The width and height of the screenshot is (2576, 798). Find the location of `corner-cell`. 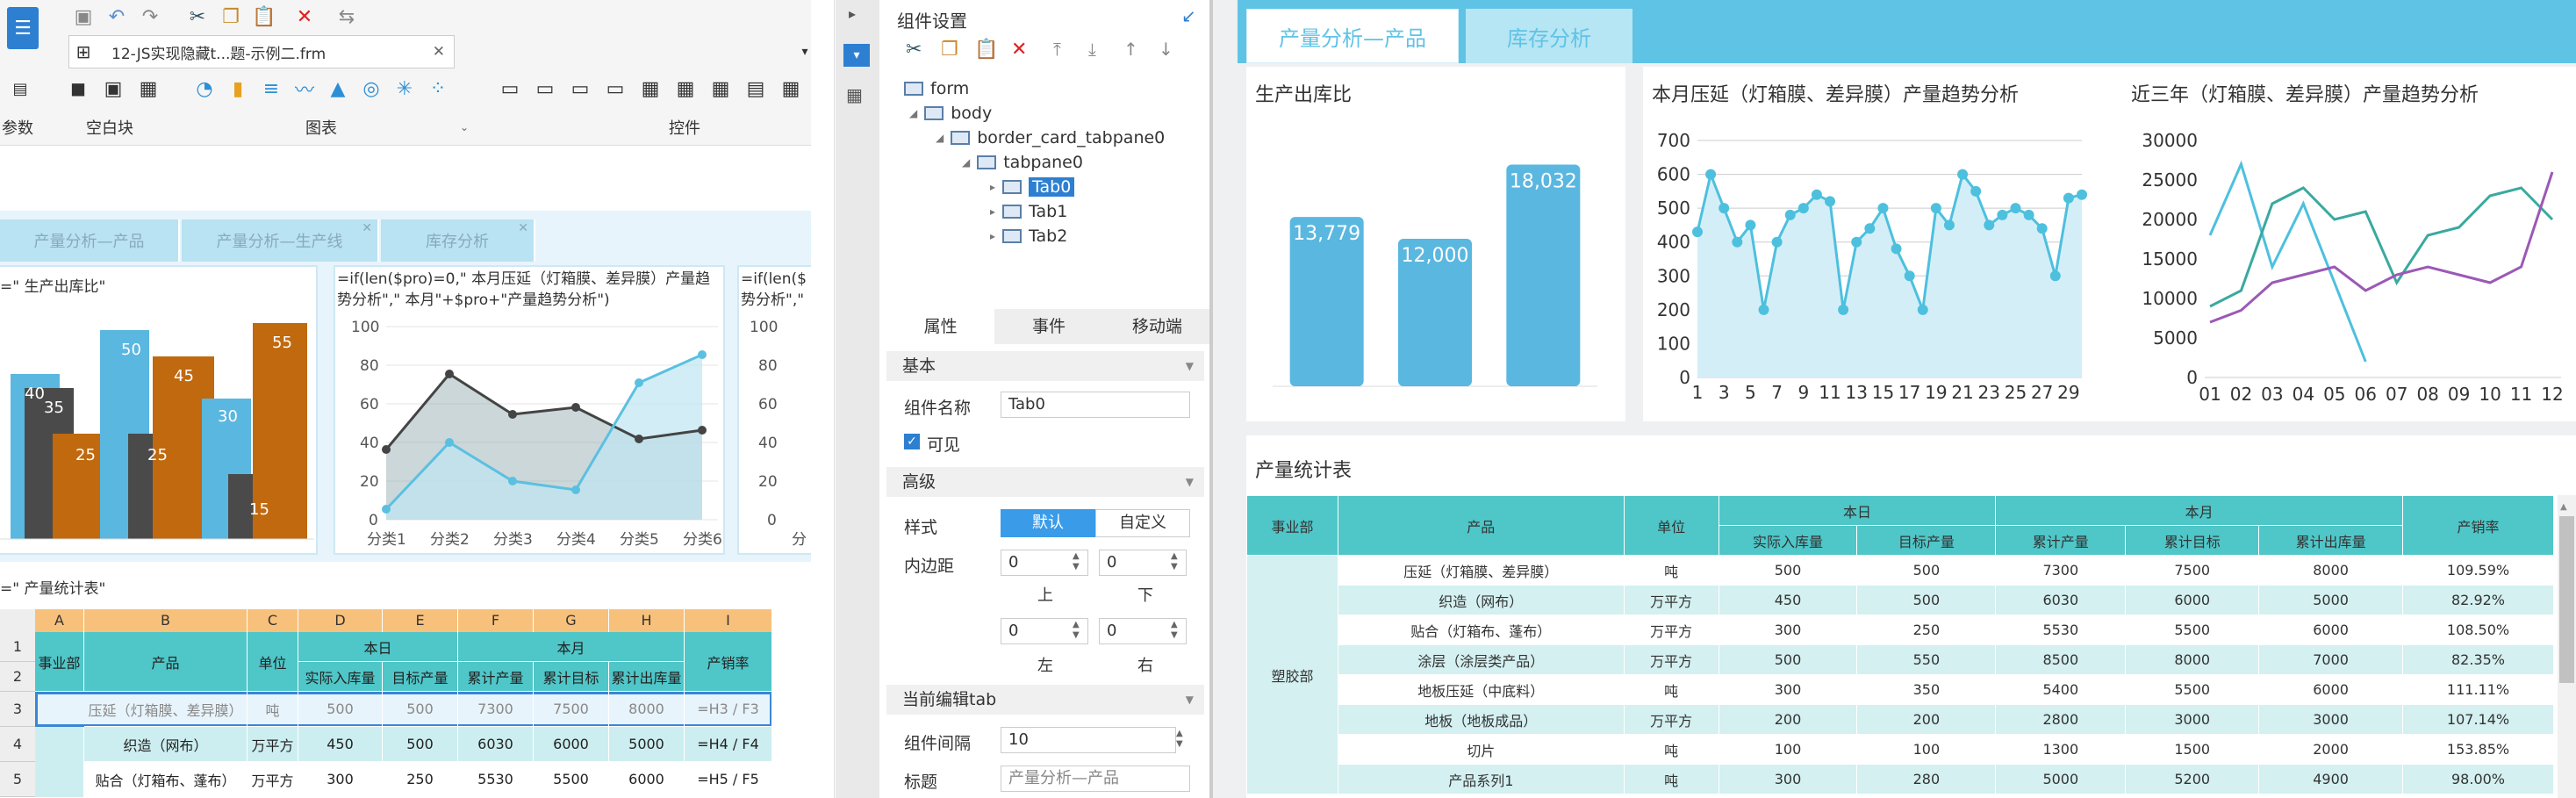

corner-cell is located at coordinates (17, 620).